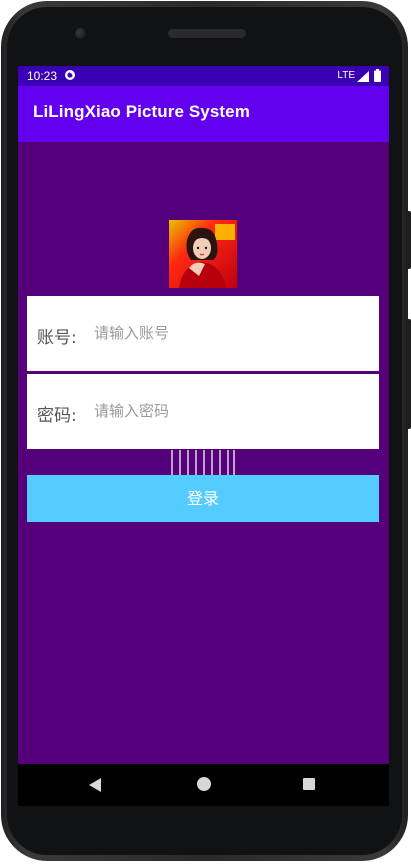 The height and width of the screenshot is (864, 411). Describe the element at coordinates (70, 75) in the screenshot. I see `sync-icon` at that location.